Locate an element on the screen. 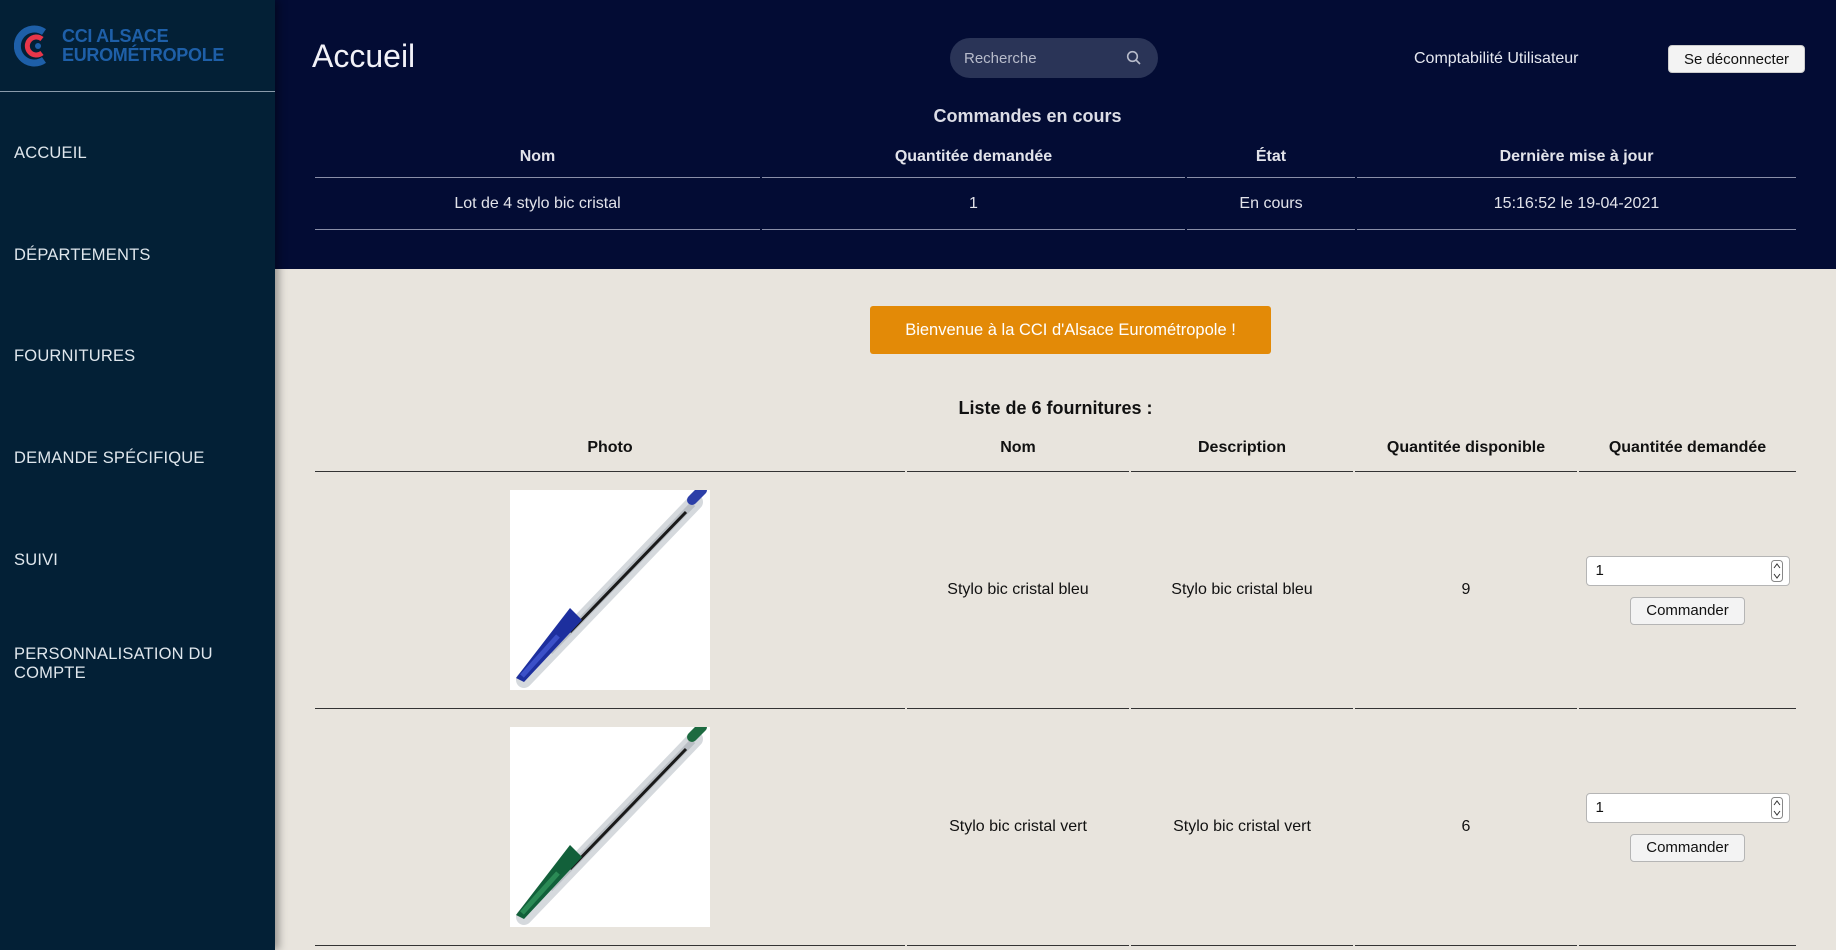 This screenshot has width=1836, height=950. supply-available: 9 is located at coordinates (1466, 590).